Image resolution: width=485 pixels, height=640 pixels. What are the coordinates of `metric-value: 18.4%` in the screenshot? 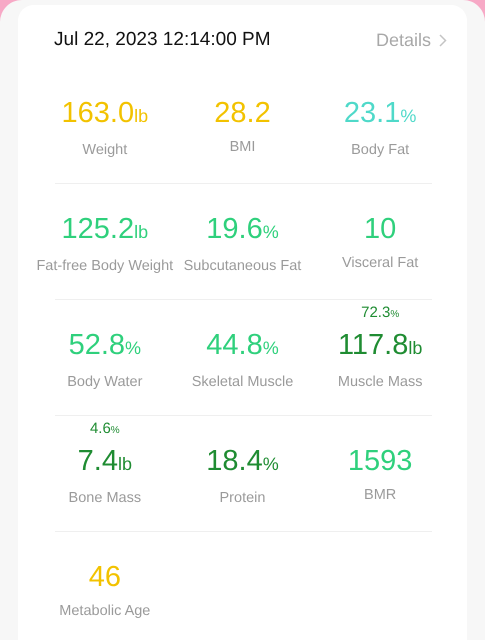 It's located at (242, 461).